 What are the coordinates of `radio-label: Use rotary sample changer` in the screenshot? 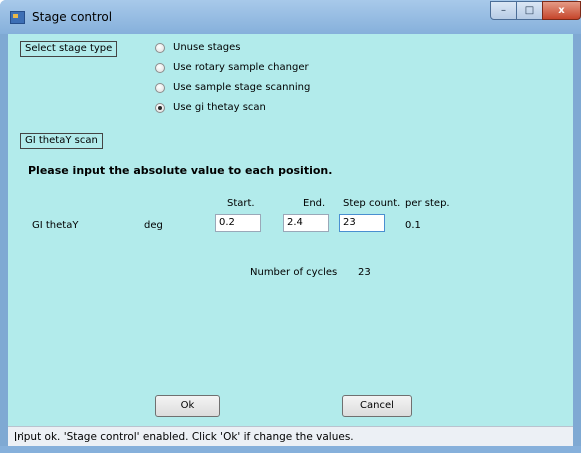 It's located at (241, 67).